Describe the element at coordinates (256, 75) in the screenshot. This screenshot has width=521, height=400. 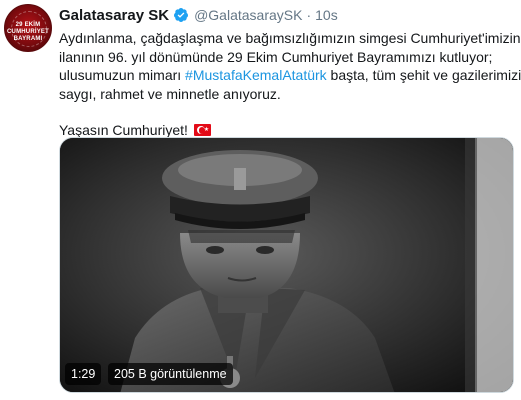
I see `hashtag-link: #MustafaKemalAtatürk` at that location.